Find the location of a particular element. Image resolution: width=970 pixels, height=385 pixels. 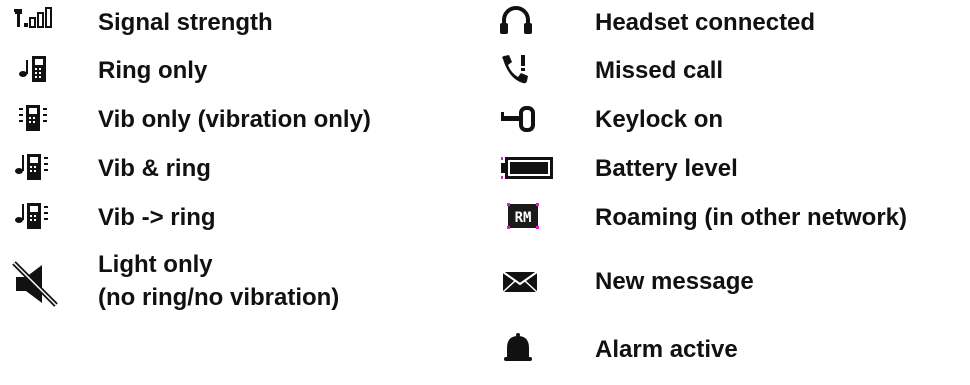

legend-row-vibration-only: Vib only (vibration only) is located at coordinates (240, 120).